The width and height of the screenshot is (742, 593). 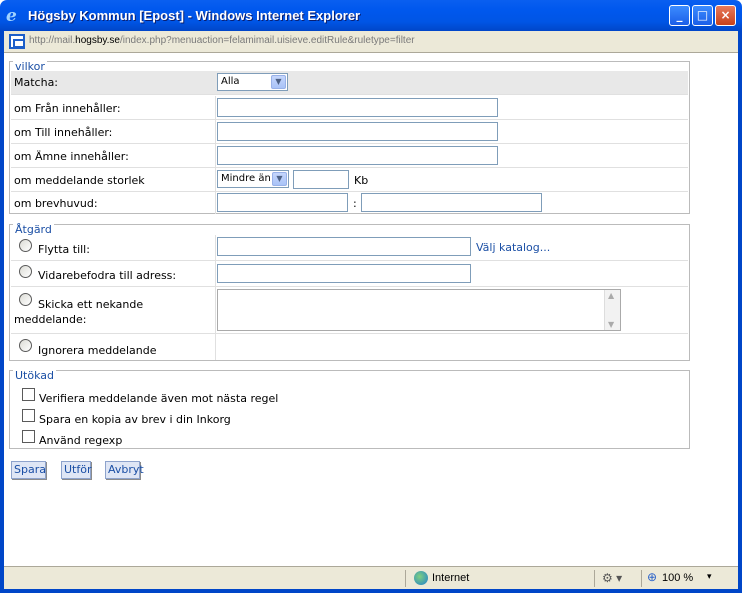 What do you see at coordinates (611, 295) in the screenshot?
I see `scroll-up-icon: ▲` at bounding box center [611, 295].